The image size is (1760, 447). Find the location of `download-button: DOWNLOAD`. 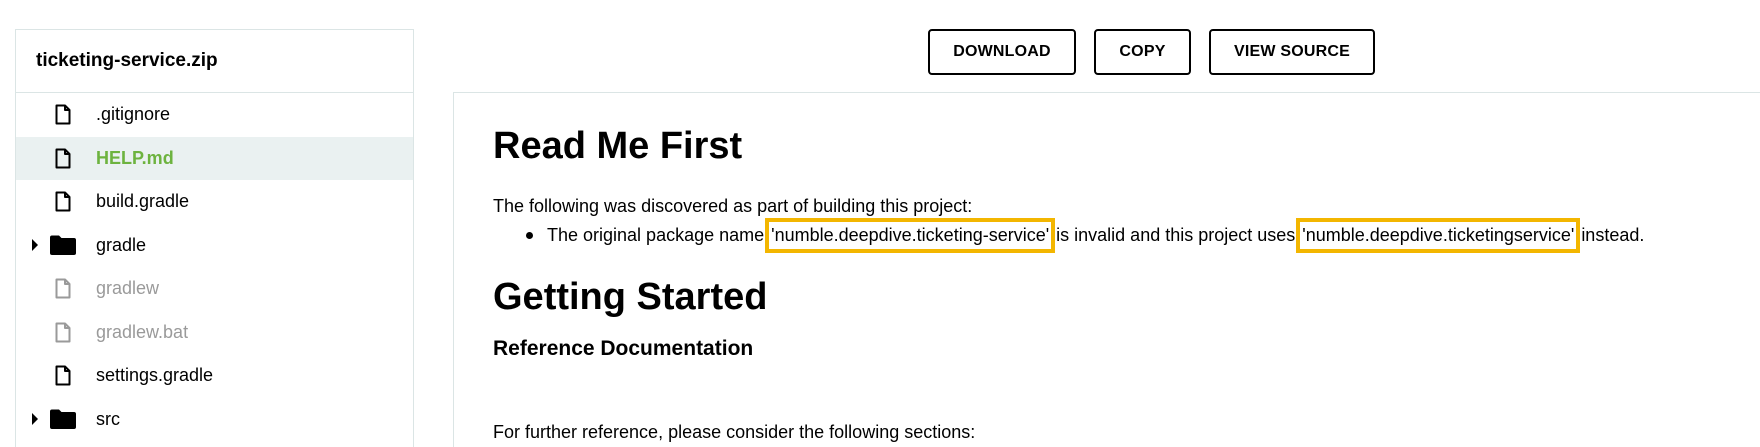

download-button: DOWNLOAD is located at coordinates (1002, 52).